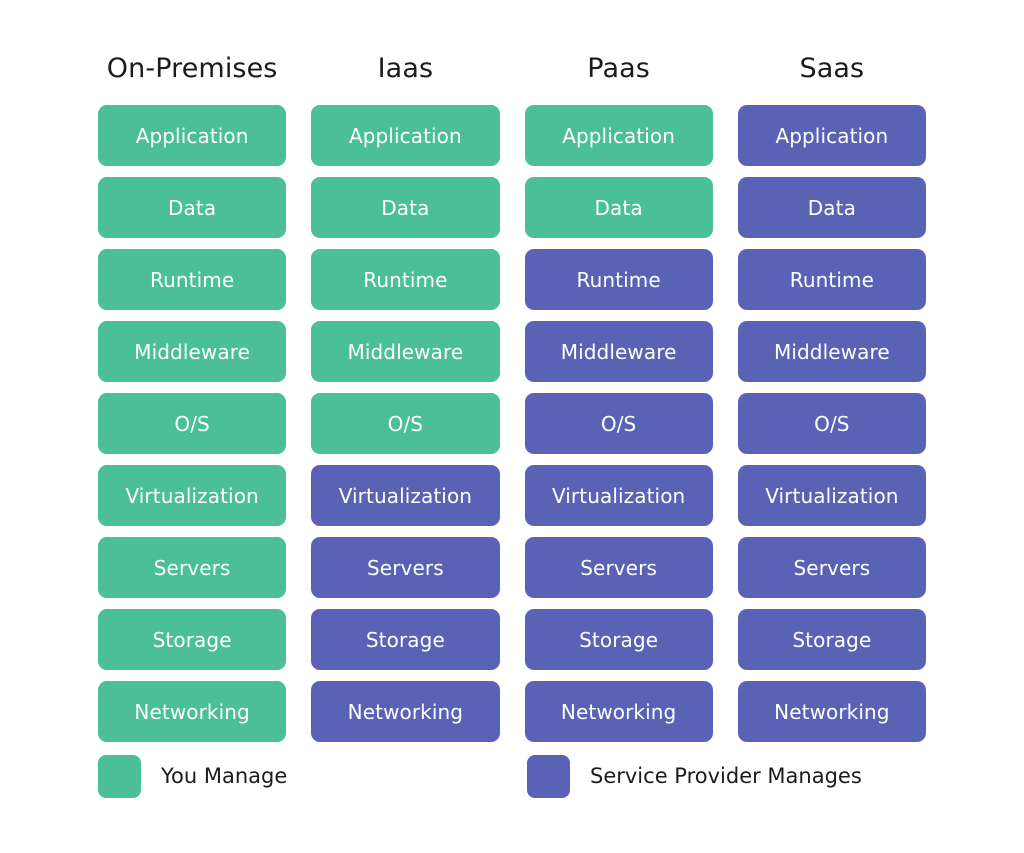 The height and width of the screenshot is (853, 1024). What do you see at coordinates (548, 776) in the screenshot?
I see `legend-swatch-provider-manages` at bounding box center [548, 776].